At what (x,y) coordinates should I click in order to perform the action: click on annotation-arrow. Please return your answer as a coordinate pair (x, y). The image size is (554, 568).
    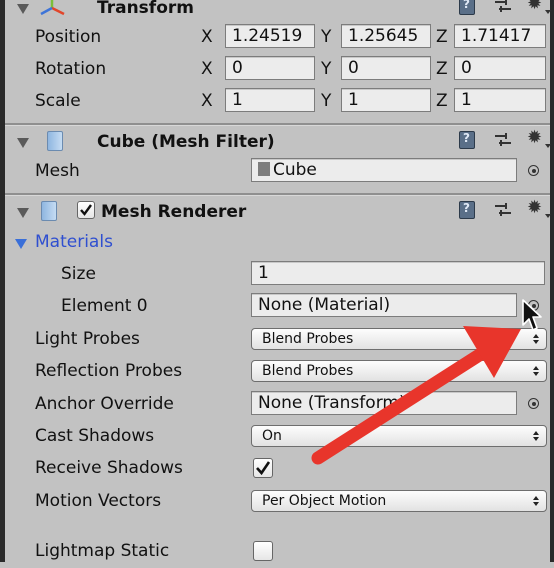
    Looking at the image, I should click on (416, 395).